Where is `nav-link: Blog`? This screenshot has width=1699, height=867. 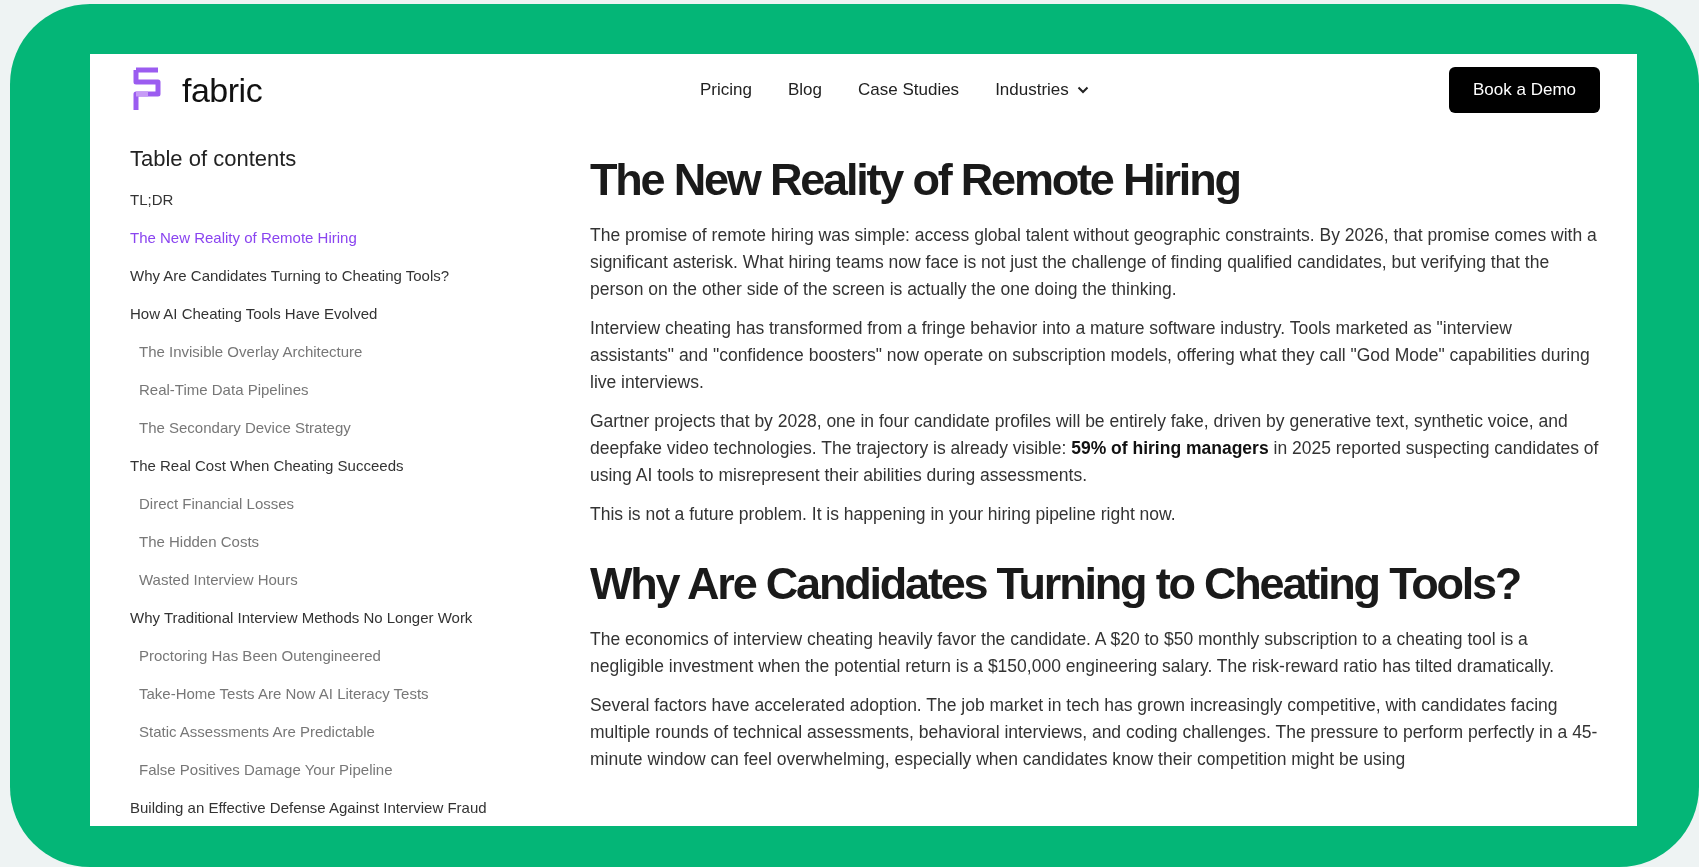
nav-link: Blog is located at coordinates (804, 90).